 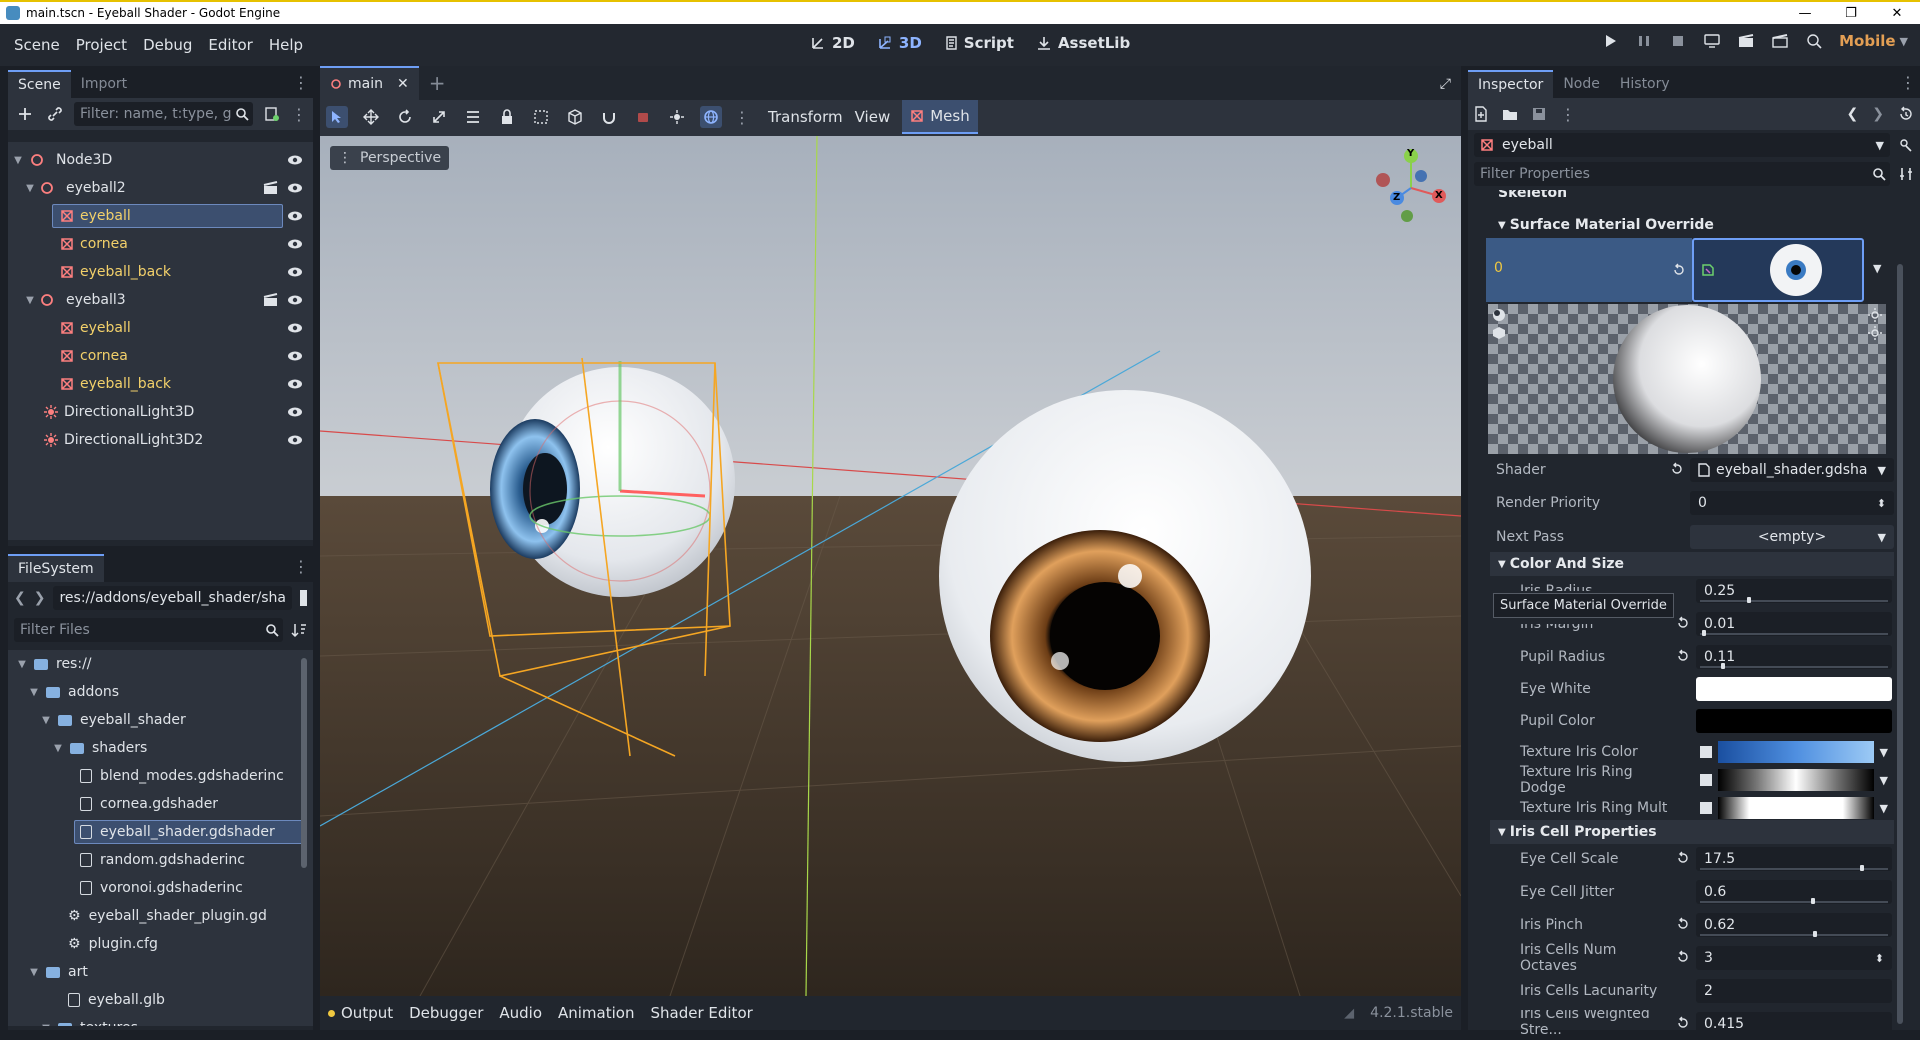 What do you see at coordinates (148, 630) in the screenshot?
I see `filter-files-input: Filter Files` at bounding box center [148, 630].